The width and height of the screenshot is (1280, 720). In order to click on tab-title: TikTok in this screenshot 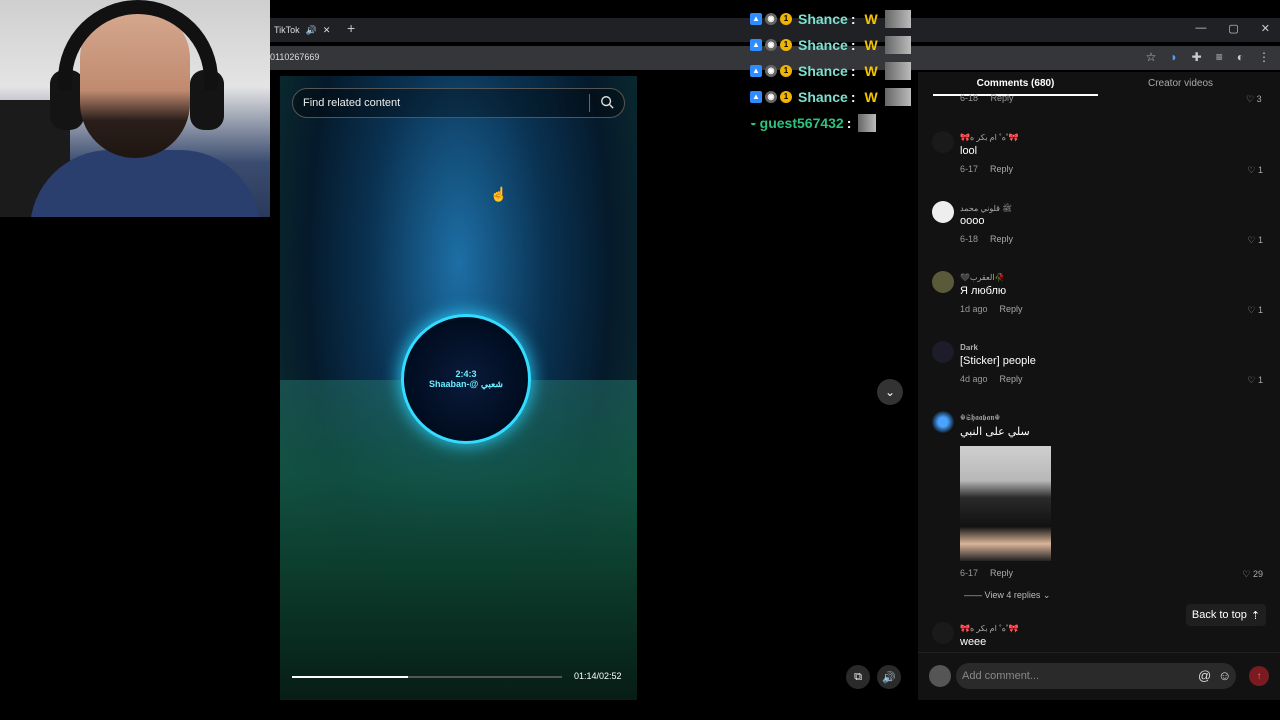, I will do `click(287, 30)`.